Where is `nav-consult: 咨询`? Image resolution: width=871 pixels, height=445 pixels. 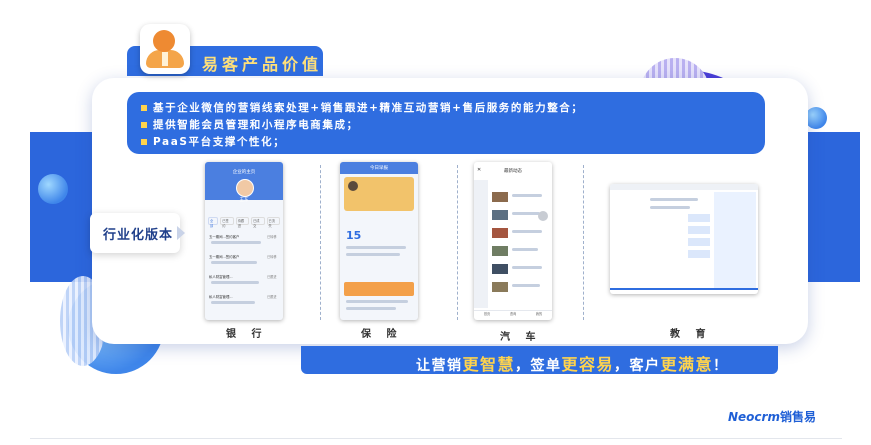
nav-consult: 咨询 is located at coordinates (513, 315).